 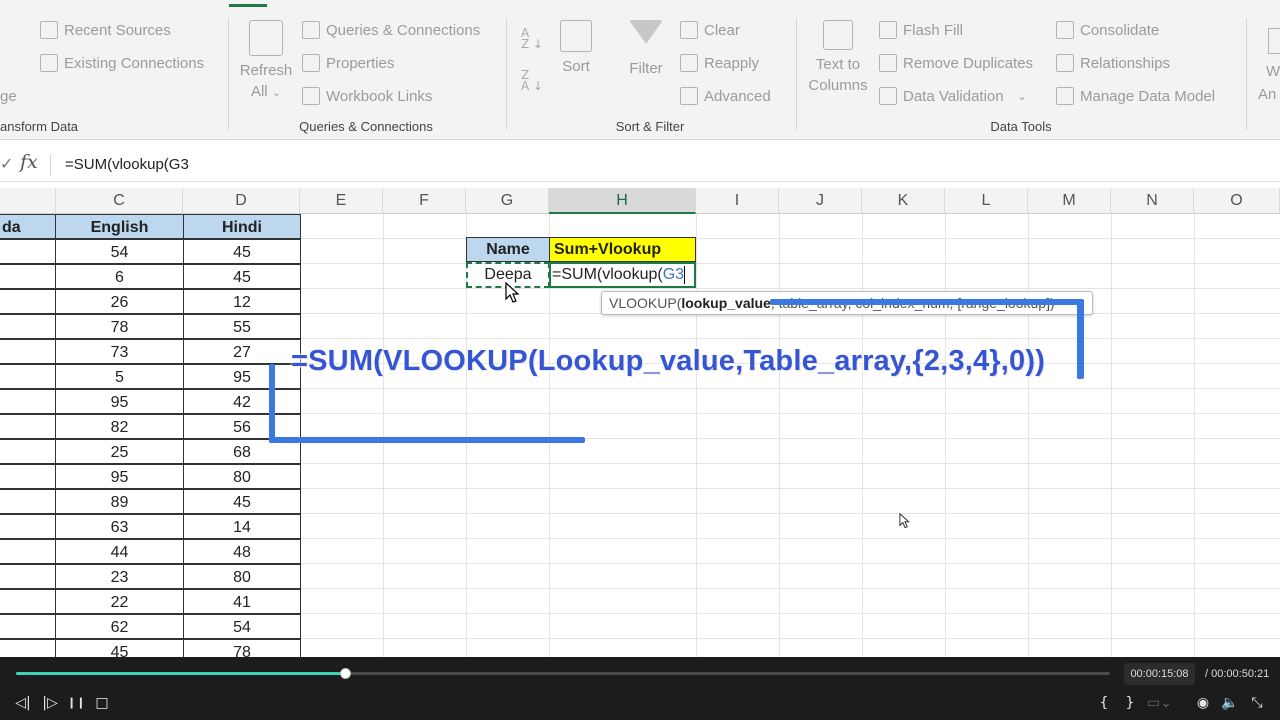 I want to click on queries-connections-button: Queries & Connections, so click(x=391, y=30).